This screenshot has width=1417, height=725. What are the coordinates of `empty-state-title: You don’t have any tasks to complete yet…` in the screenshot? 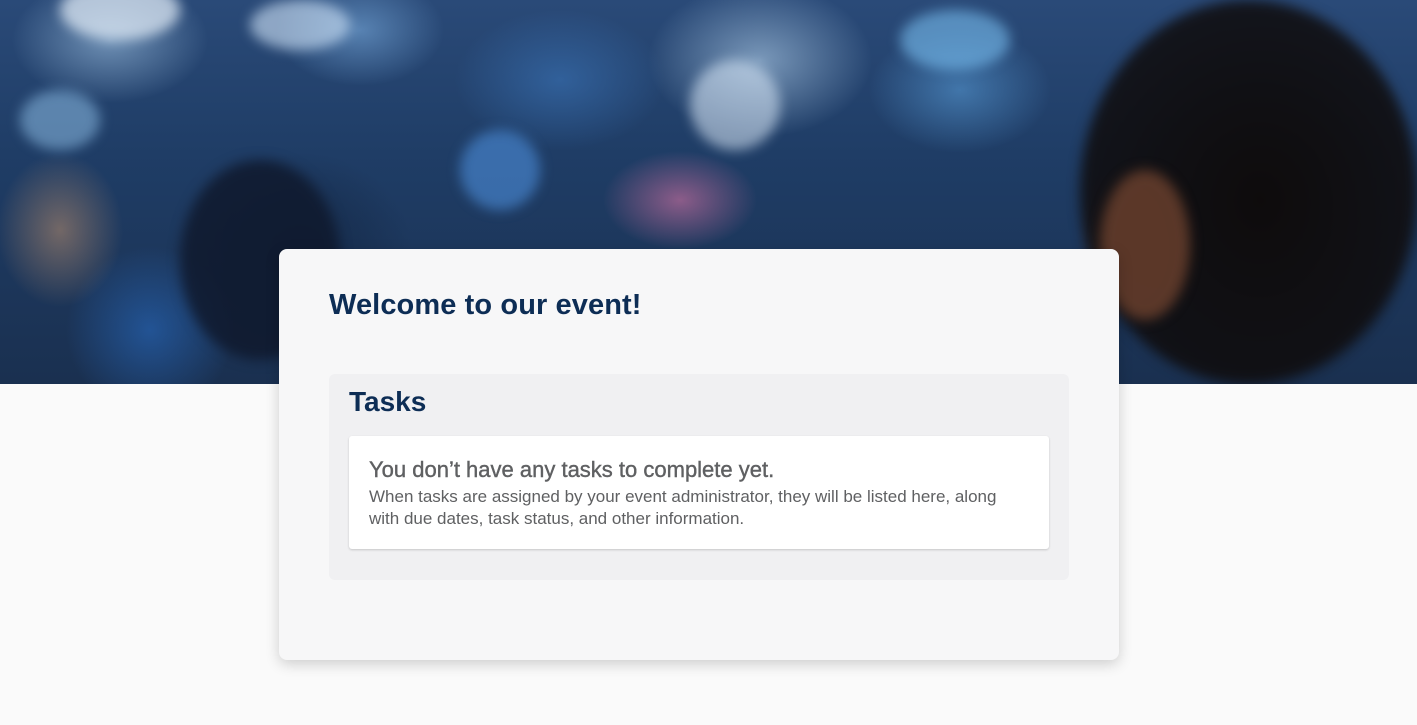 It's located at (572, 469).